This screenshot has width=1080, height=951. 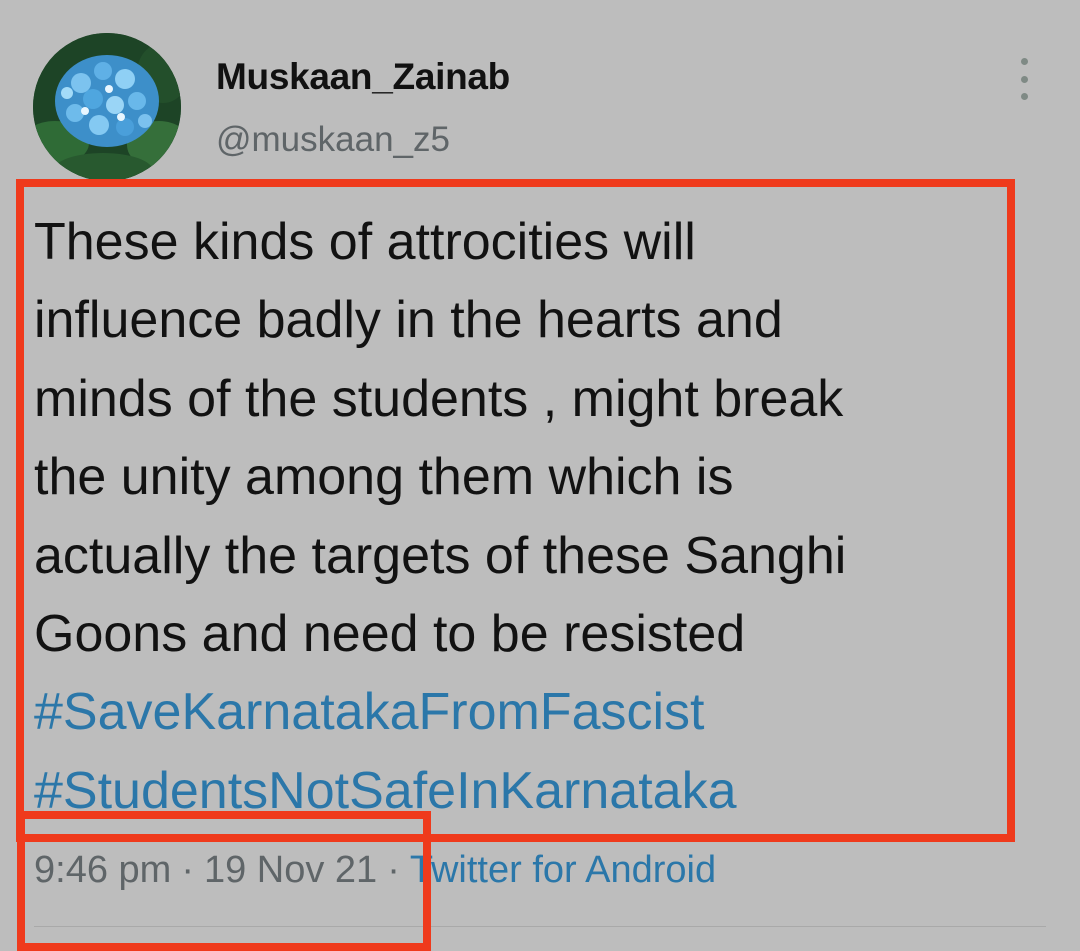 What do you see at coordinates (102, 870) in the screenshot?
I see `tweet-time: 9:46 pm` at bounding box center [102, 870].